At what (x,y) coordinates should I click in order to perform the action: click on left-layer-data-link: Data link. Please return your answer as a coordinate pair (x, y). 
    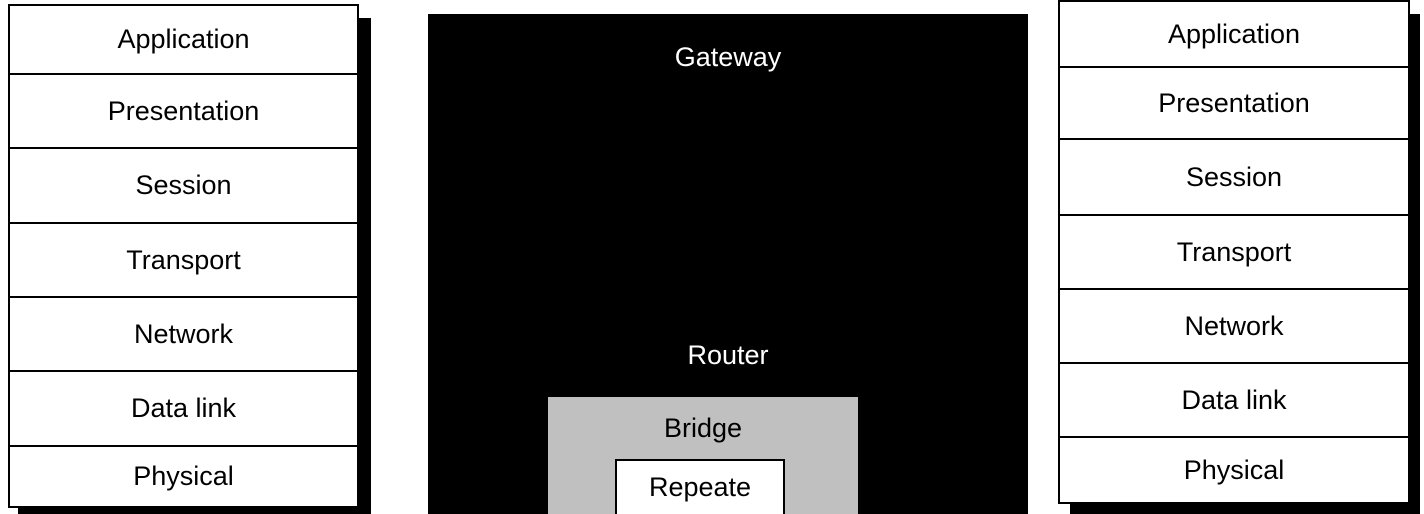
    Looking at the image, I should click on (183, 409).